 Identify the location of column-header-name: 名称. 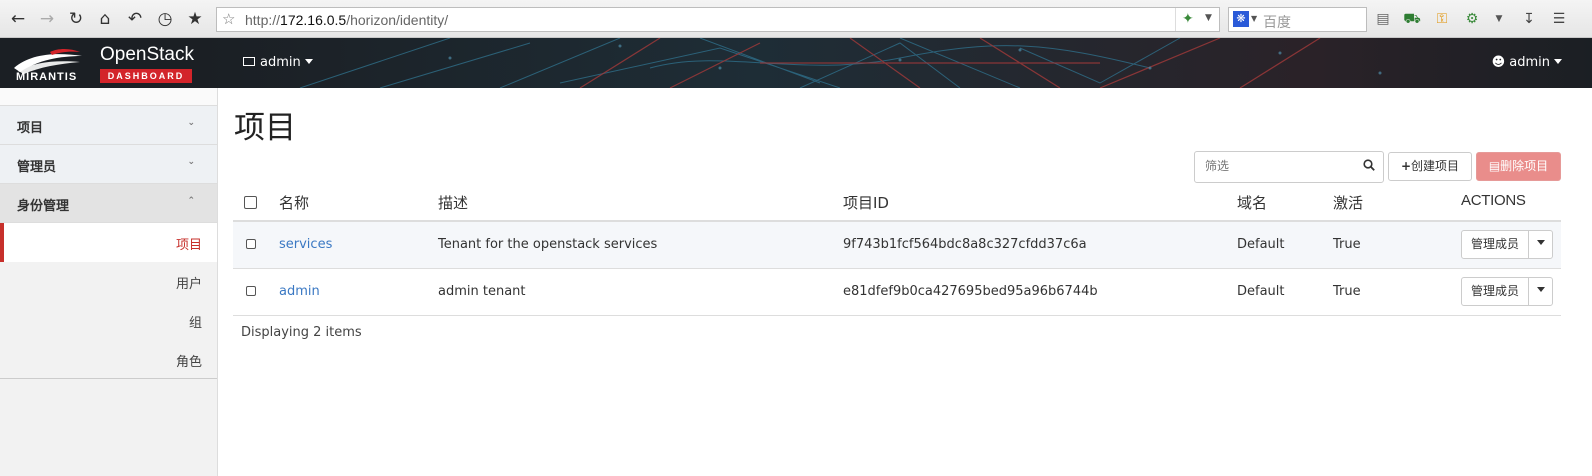
(294, 202).